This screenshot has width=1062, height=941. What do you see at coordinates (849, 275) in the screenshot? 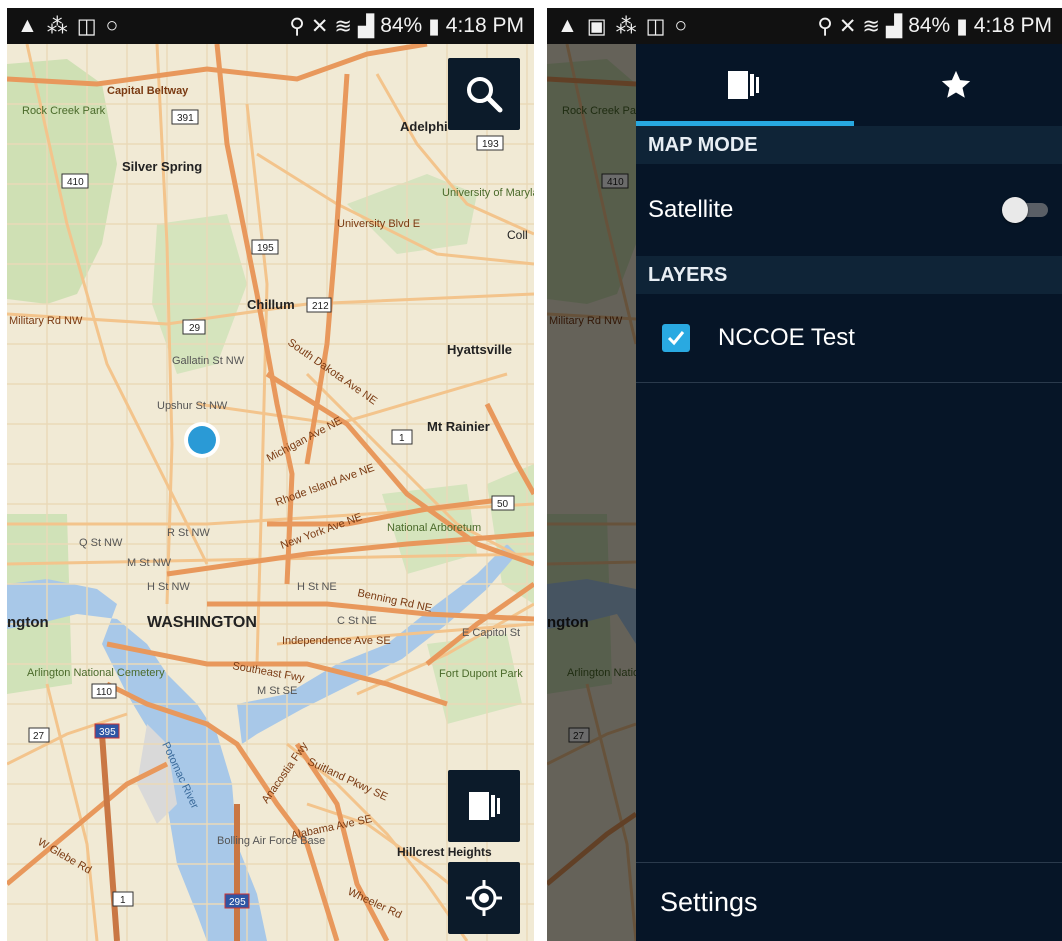
I see `layers-header: LAYERS` at bounding box center [849, 275].